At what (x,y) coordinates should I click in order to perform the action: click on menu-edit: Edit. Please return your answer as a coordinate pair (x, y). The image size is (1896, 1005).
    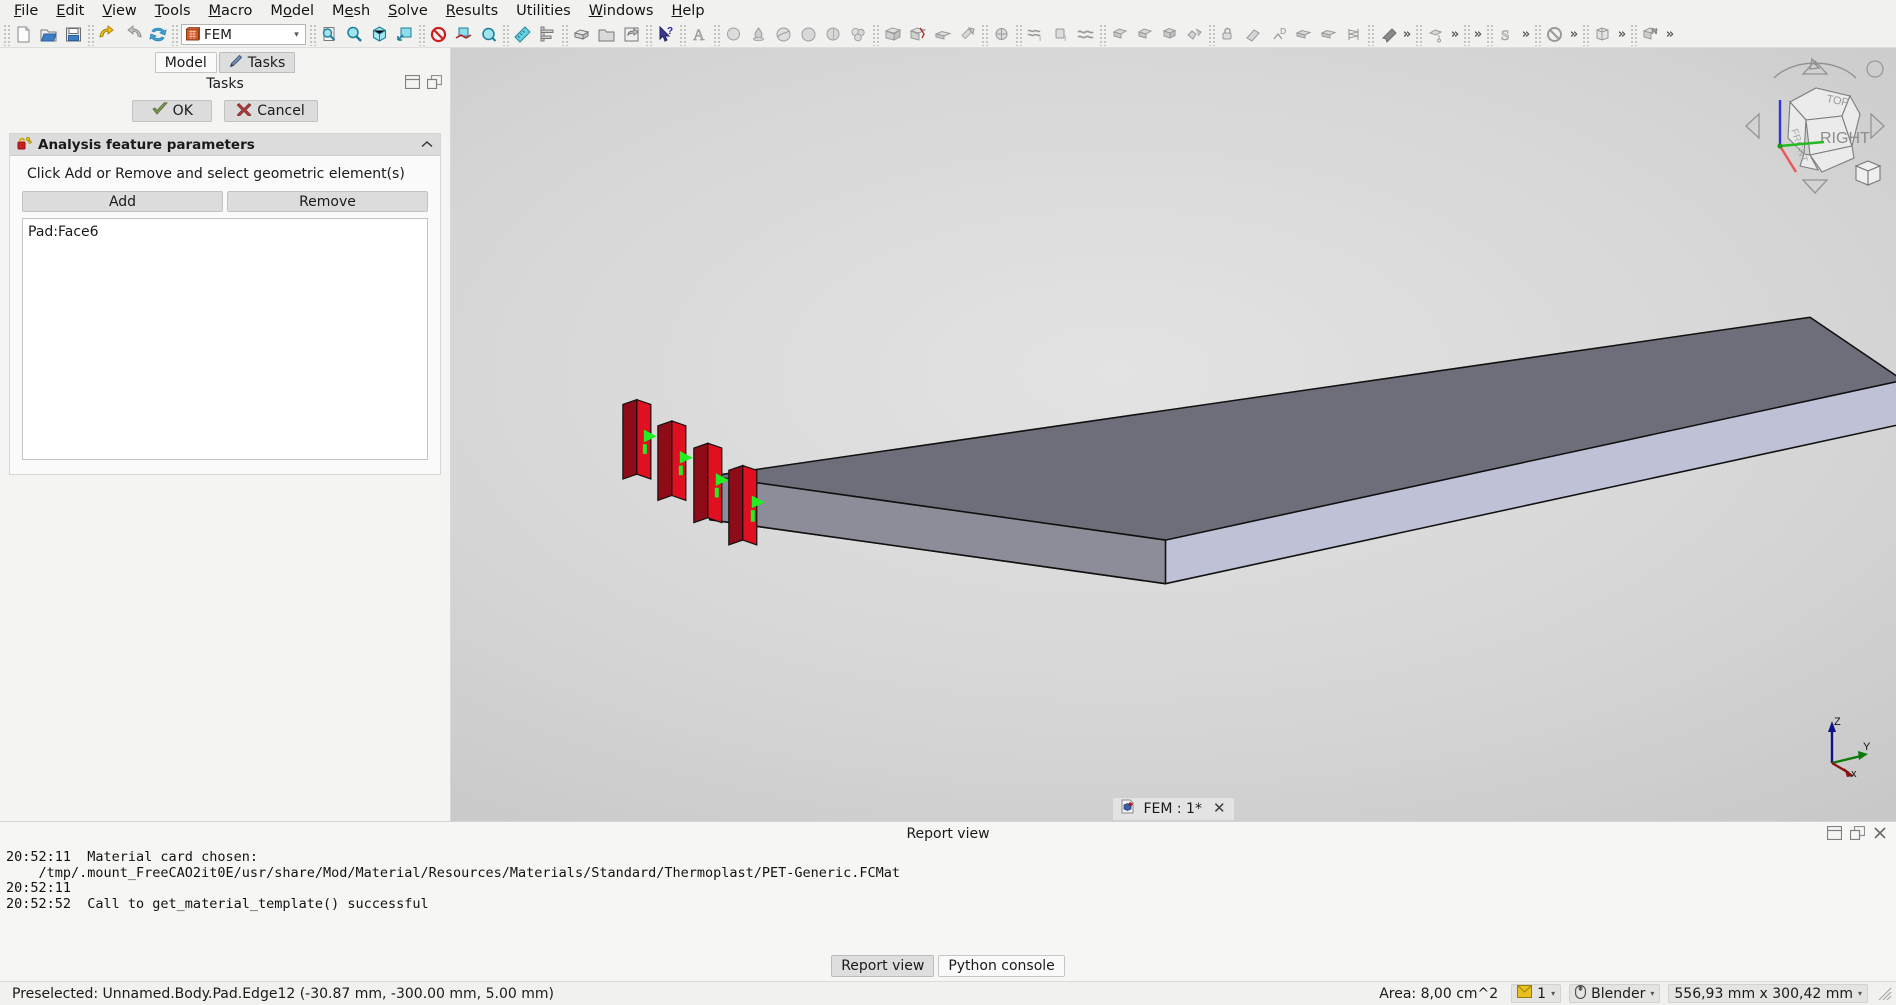
    Looking at the image, I should click on (70, 11).